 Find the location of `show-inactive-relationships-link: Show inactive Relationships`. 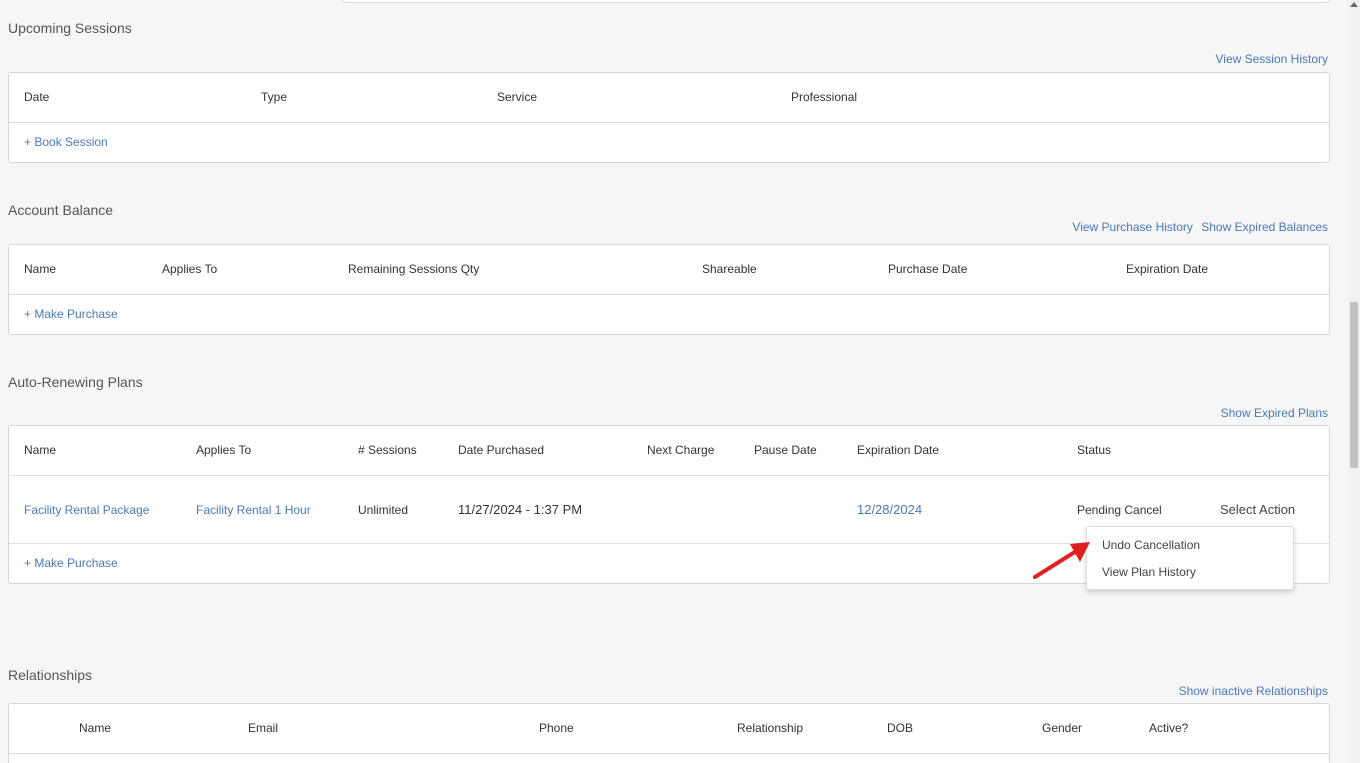

show-inactive-relationships-link: Show inactive Relationships is located at coordinates (1253, 691).